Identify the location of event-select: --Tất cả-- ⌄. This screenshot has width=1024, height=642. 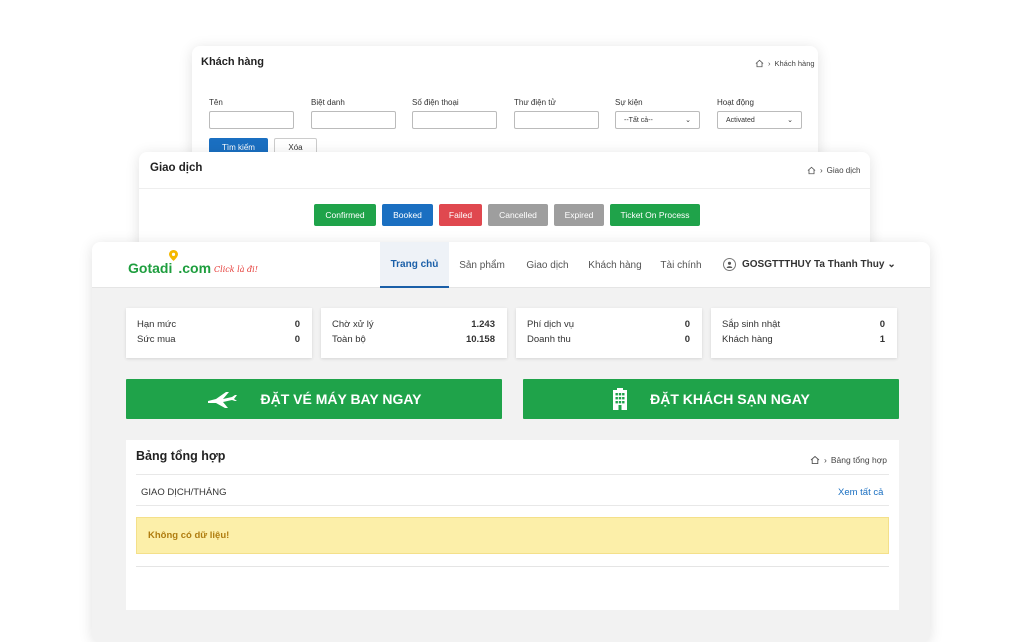
(657, 120).